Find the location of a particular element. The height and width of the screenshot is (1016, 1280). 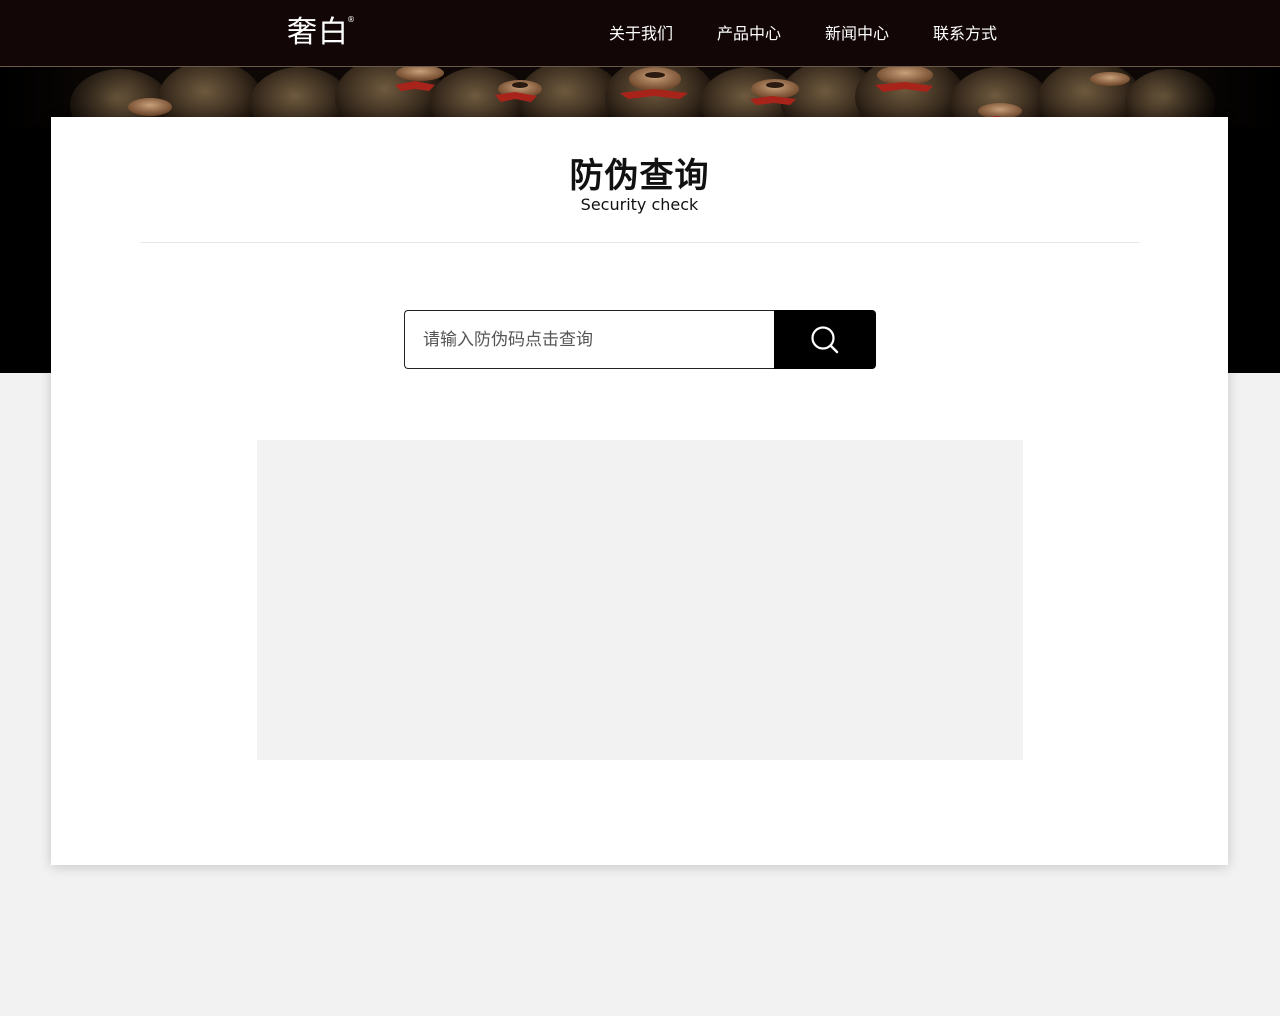

registered-mark: ® is located at coordinates (351, 19).